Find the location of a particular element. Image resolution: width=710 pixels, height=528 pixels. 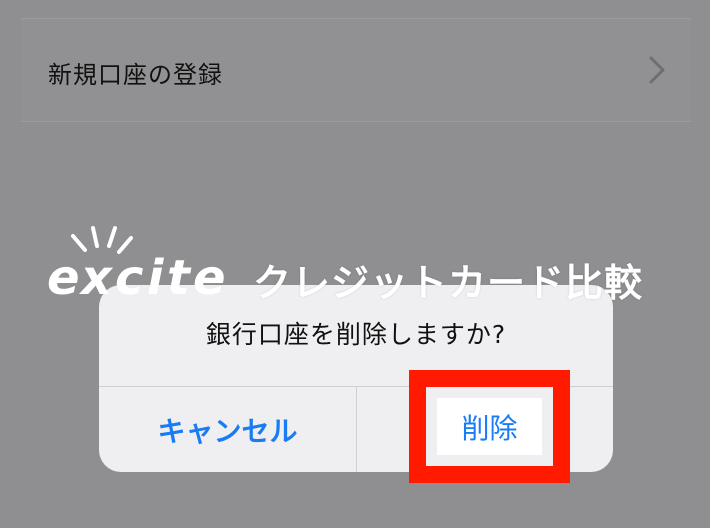

dialog-title: 銀行口座を削除しますか? is located at coordinates (356, 334).